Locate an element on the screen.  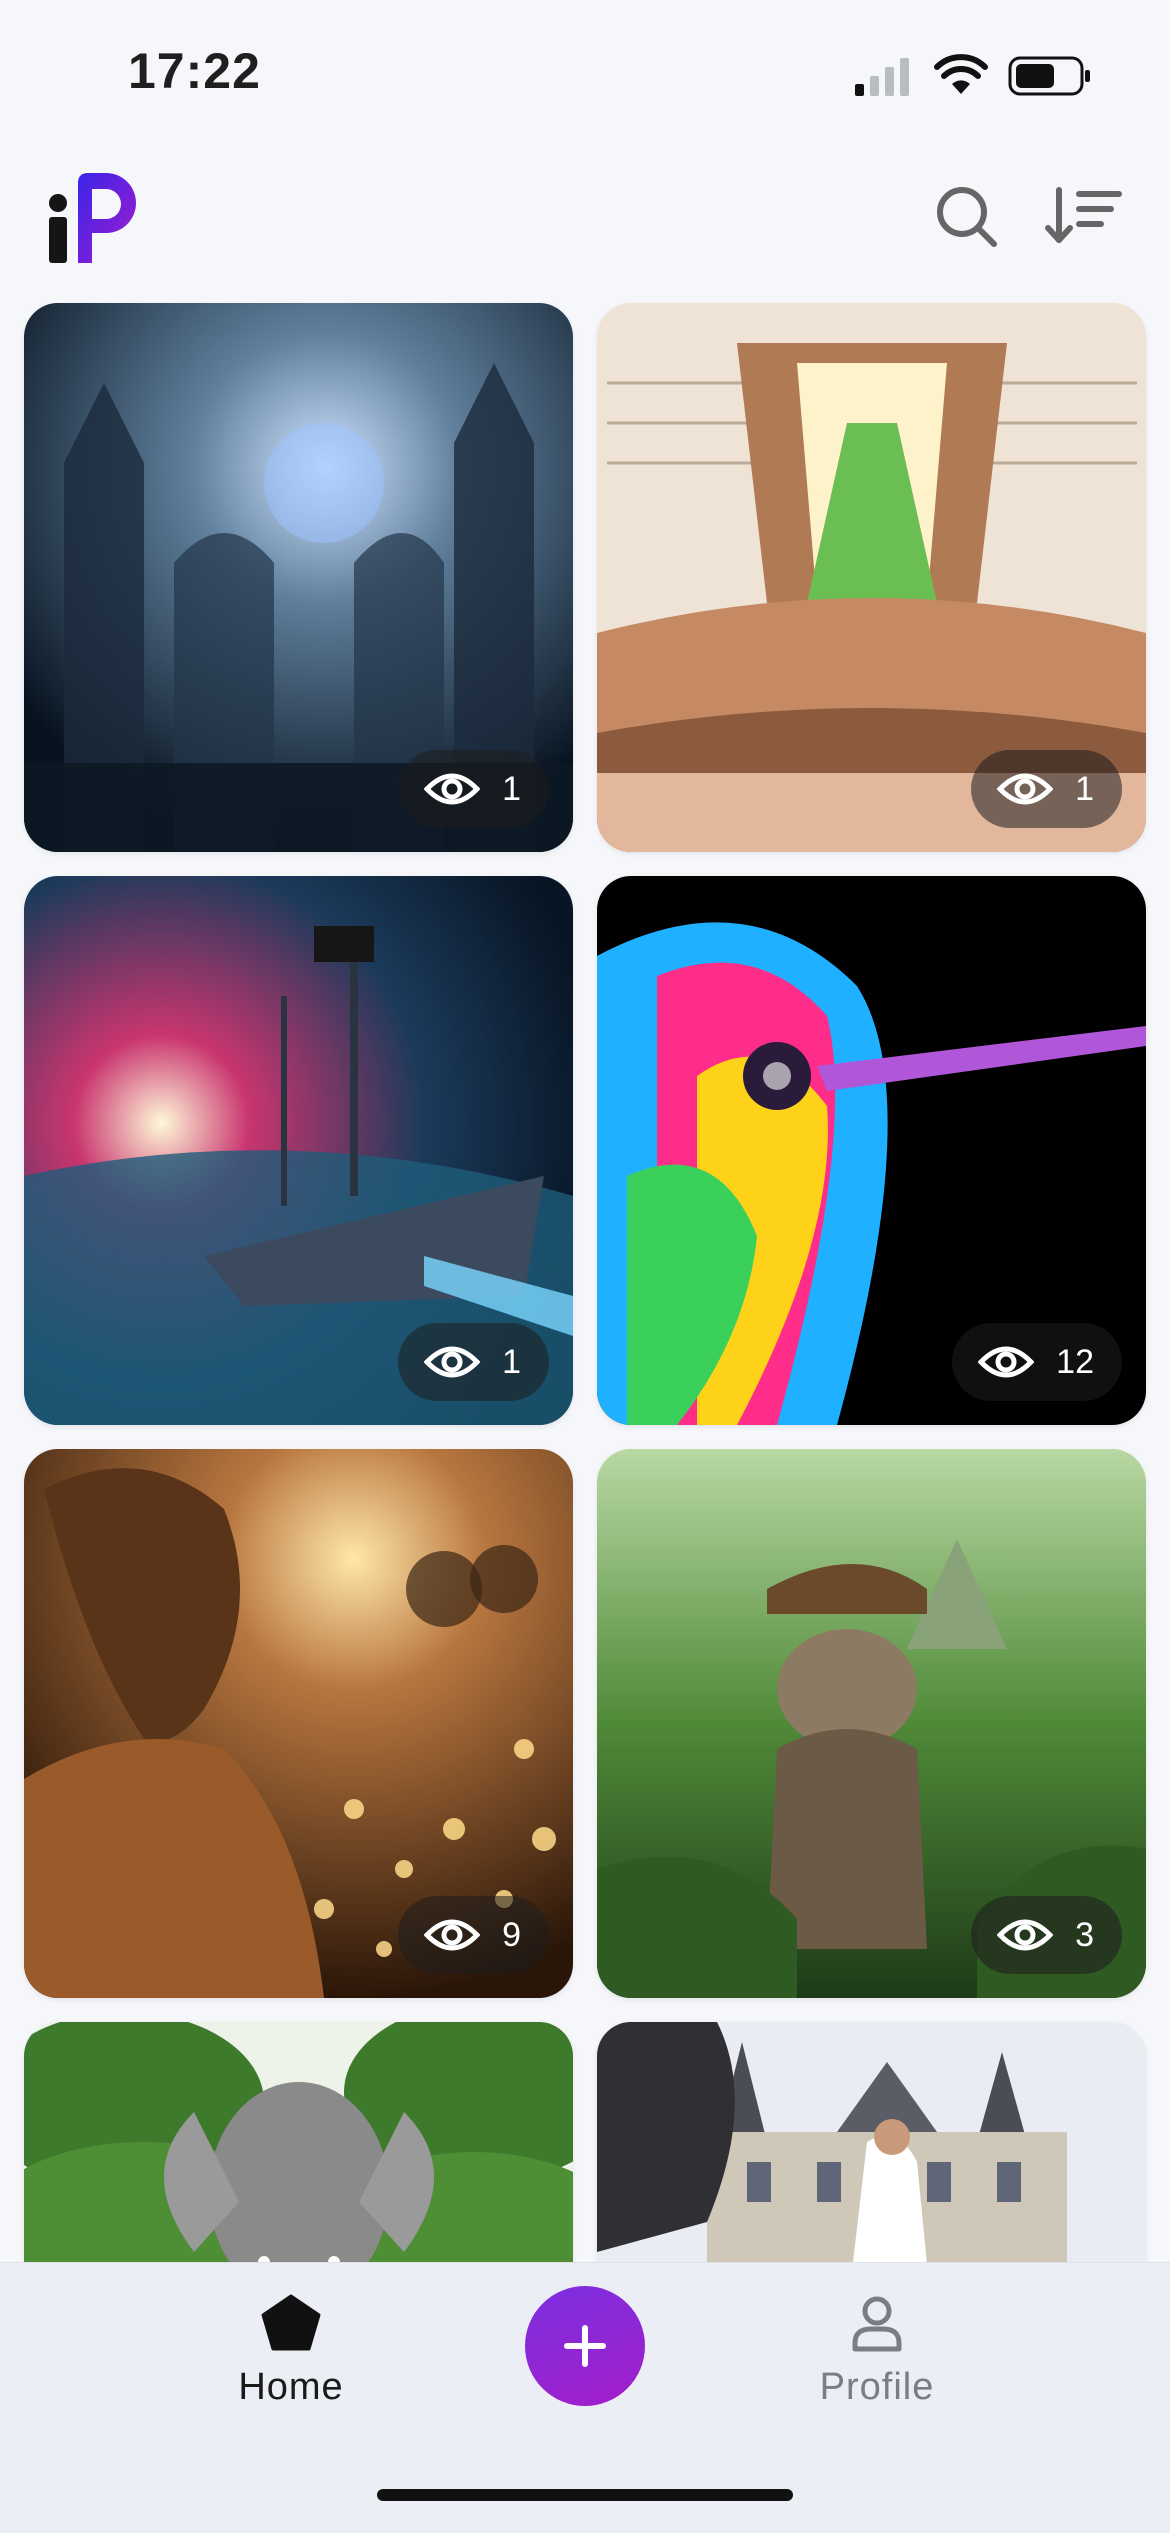
add-button is located at coordinates (585, 2346).